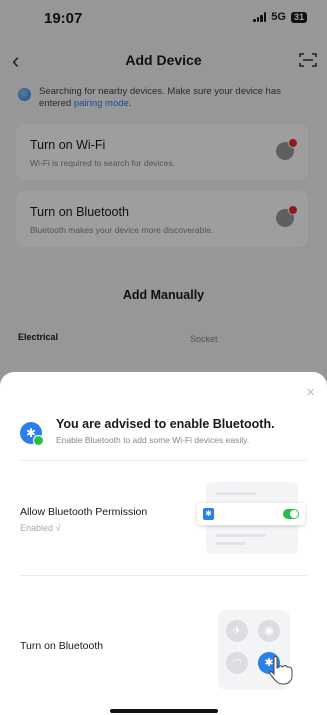 This screenshot has width=327, height=715. Describe the element at coordinates (61, 646) in the screenshot. I see `turn-on-bluetooth-title: Turn on Bluetooth` at that location.